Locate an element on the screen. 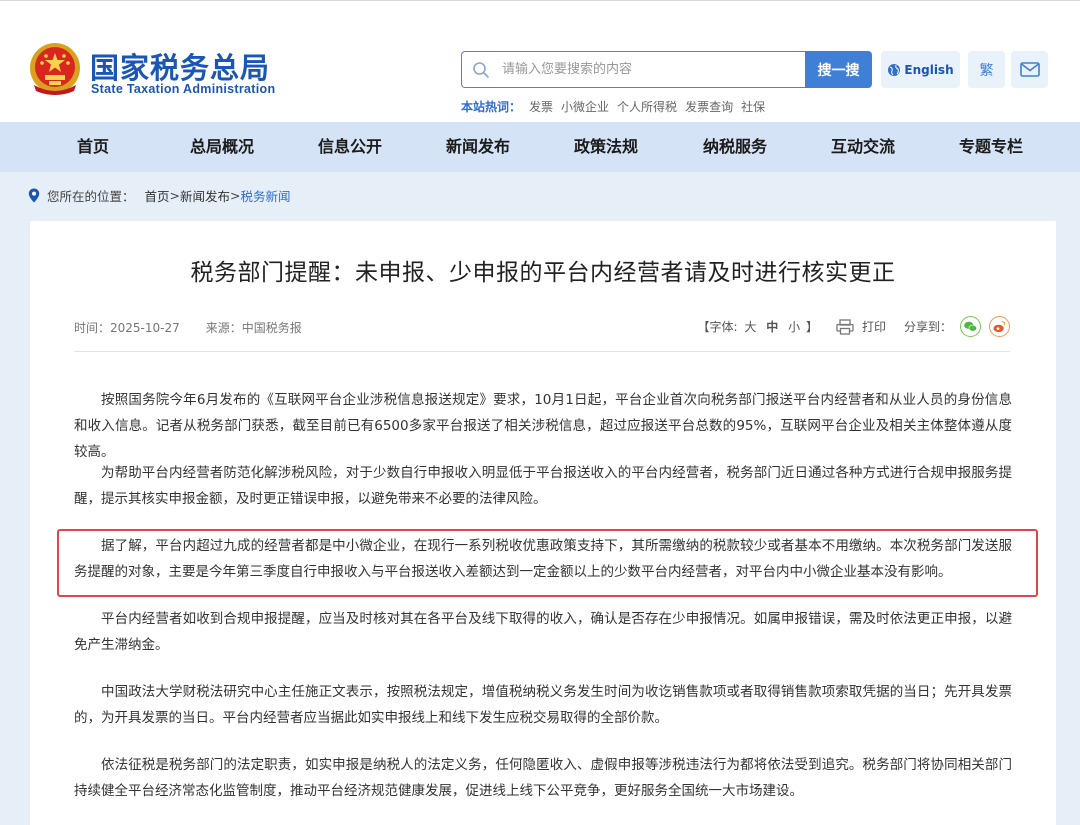  mail-icon is located at coordinates (1029, 69).